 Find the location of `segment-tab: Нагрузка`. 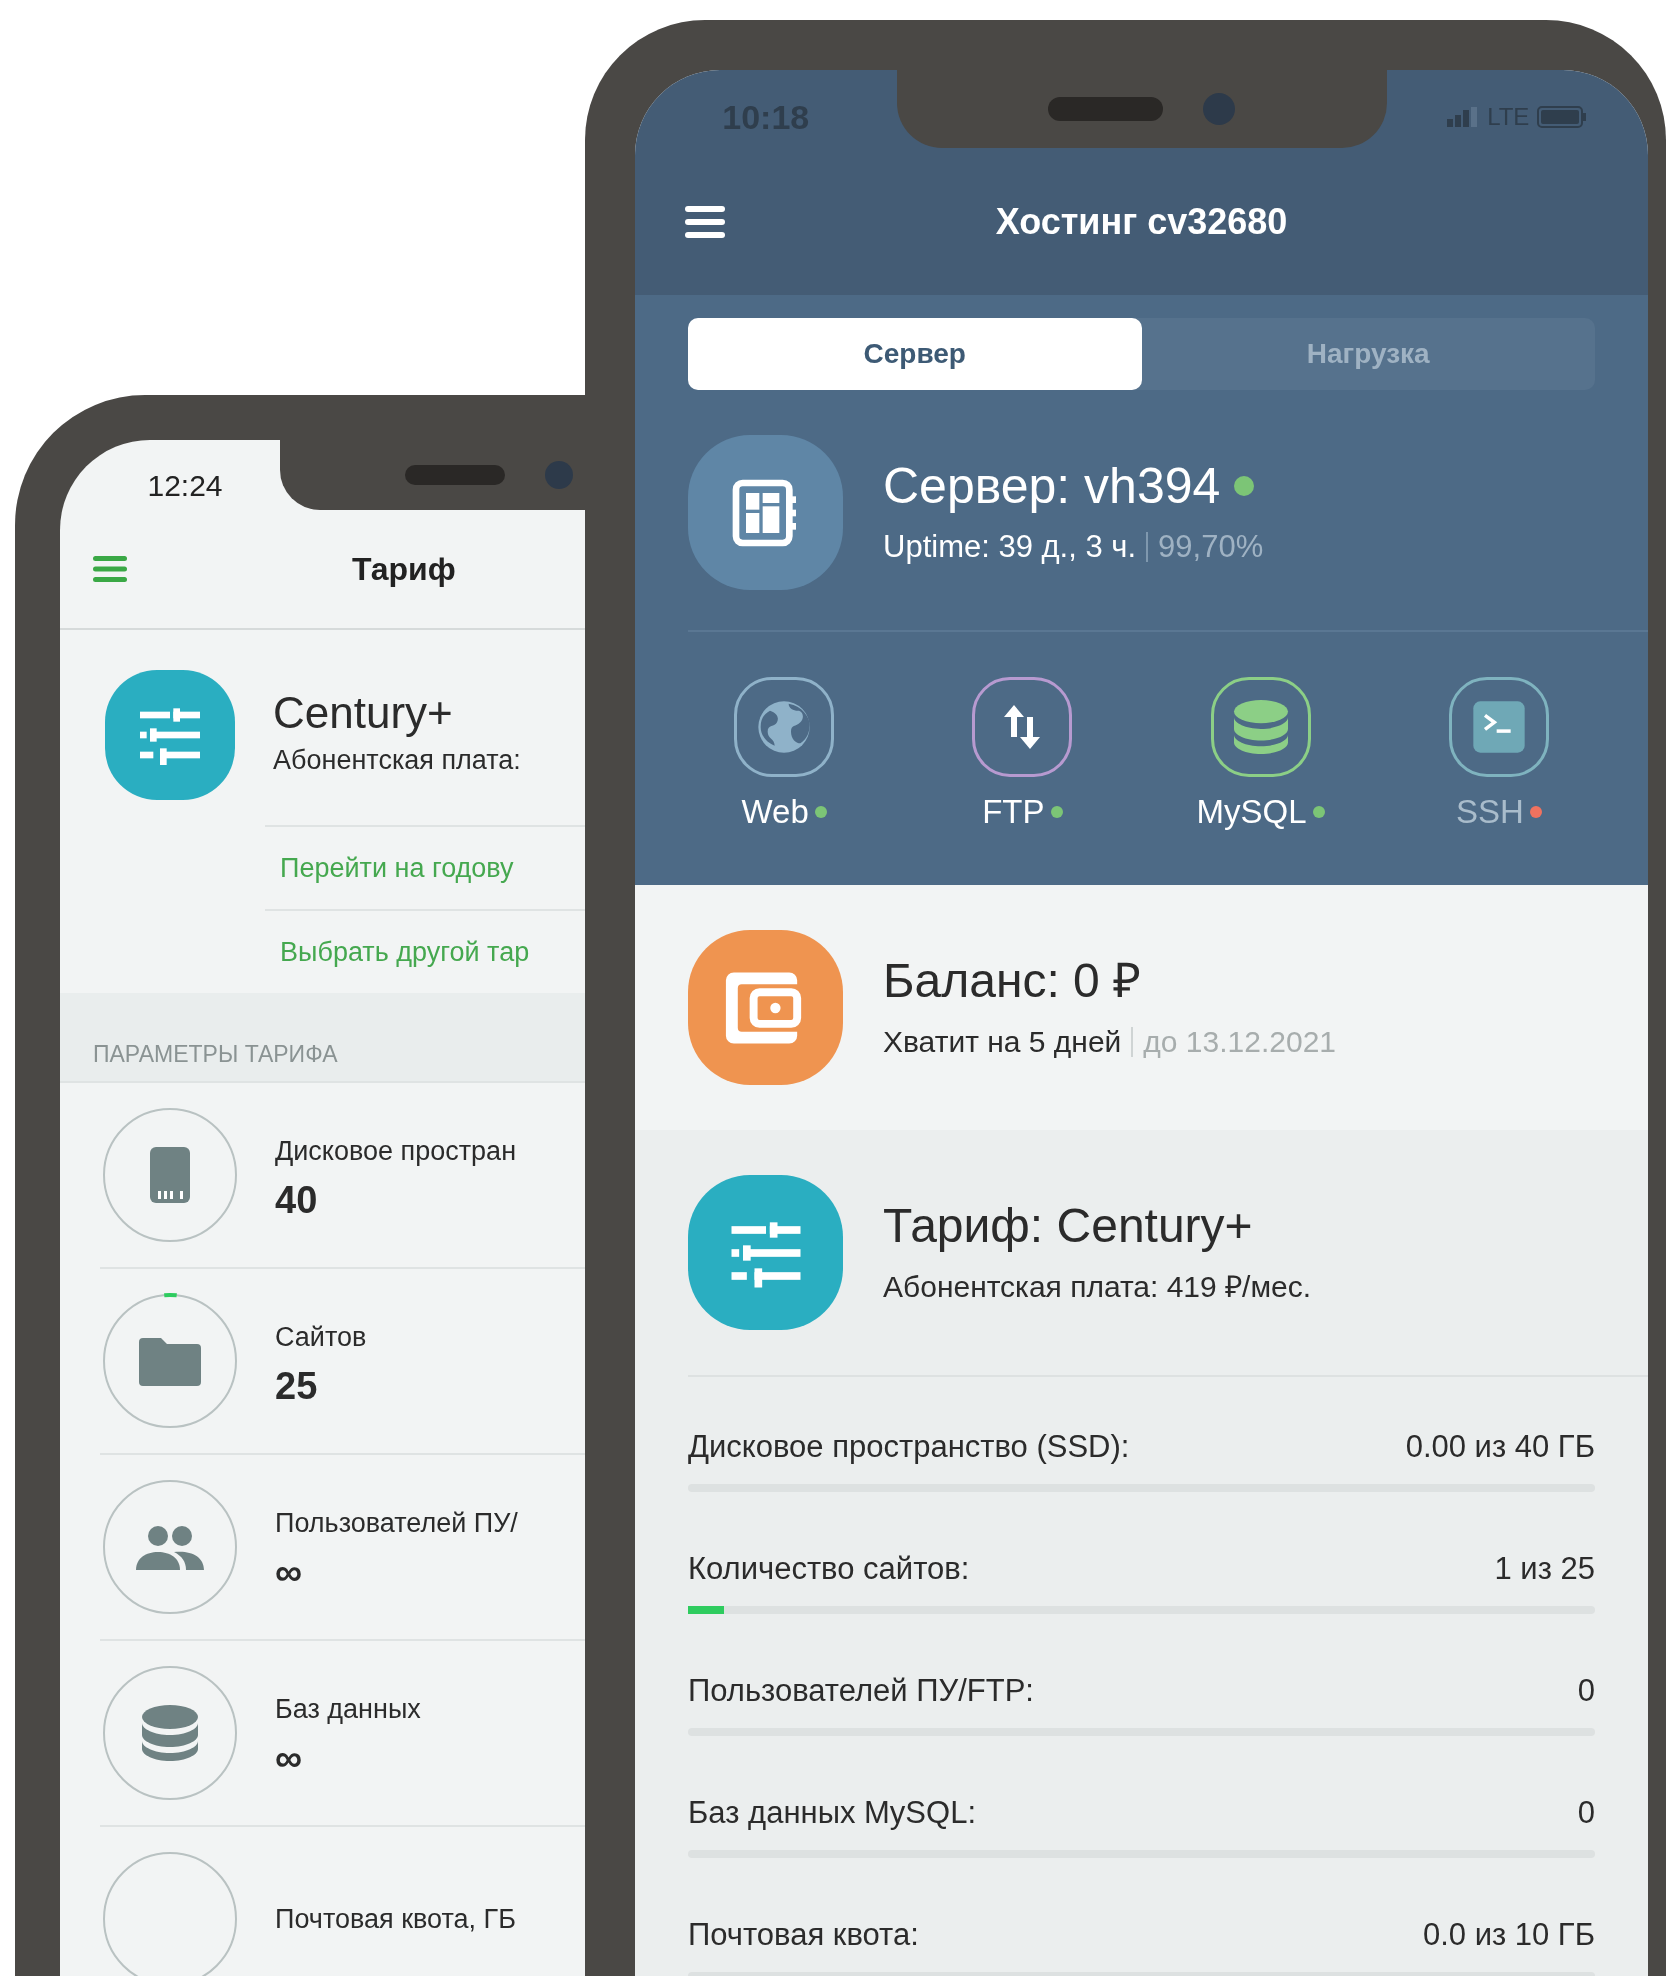

segment-tab: Нагрузка is located at coordinates (1368, 354).